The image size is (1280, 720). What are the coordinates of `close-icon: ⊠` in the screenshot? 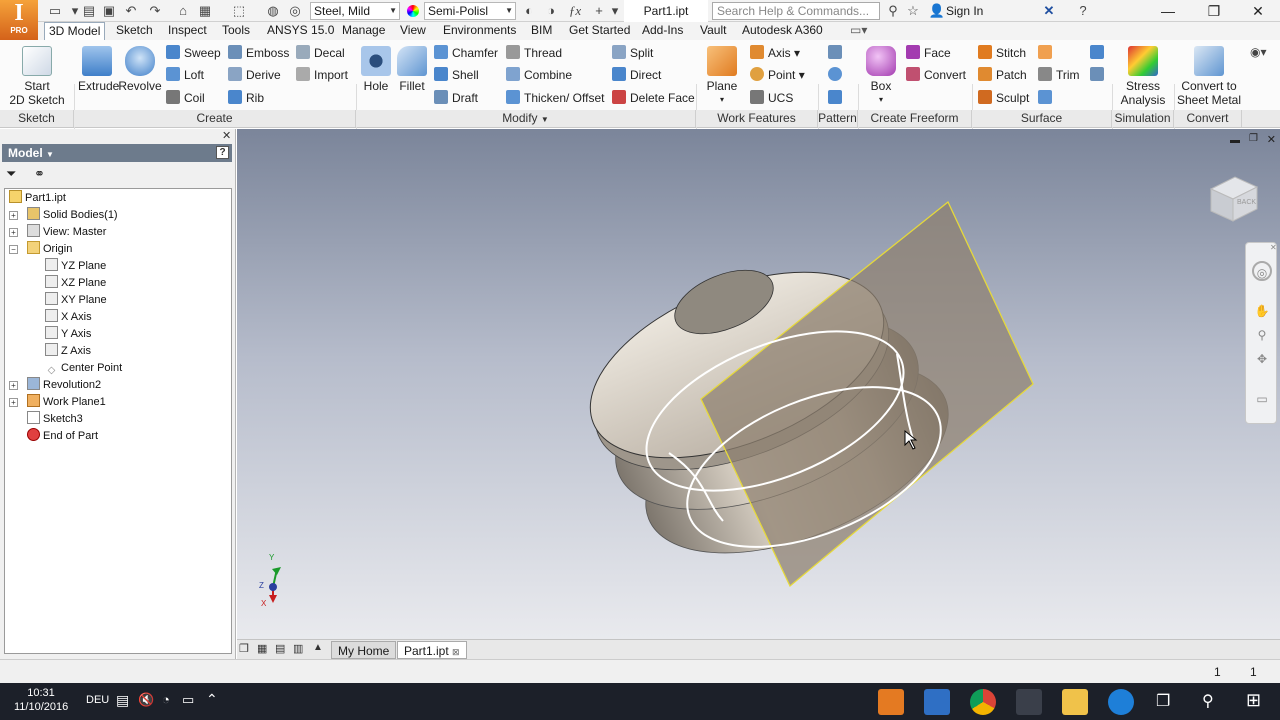 It's located at (456, 652).